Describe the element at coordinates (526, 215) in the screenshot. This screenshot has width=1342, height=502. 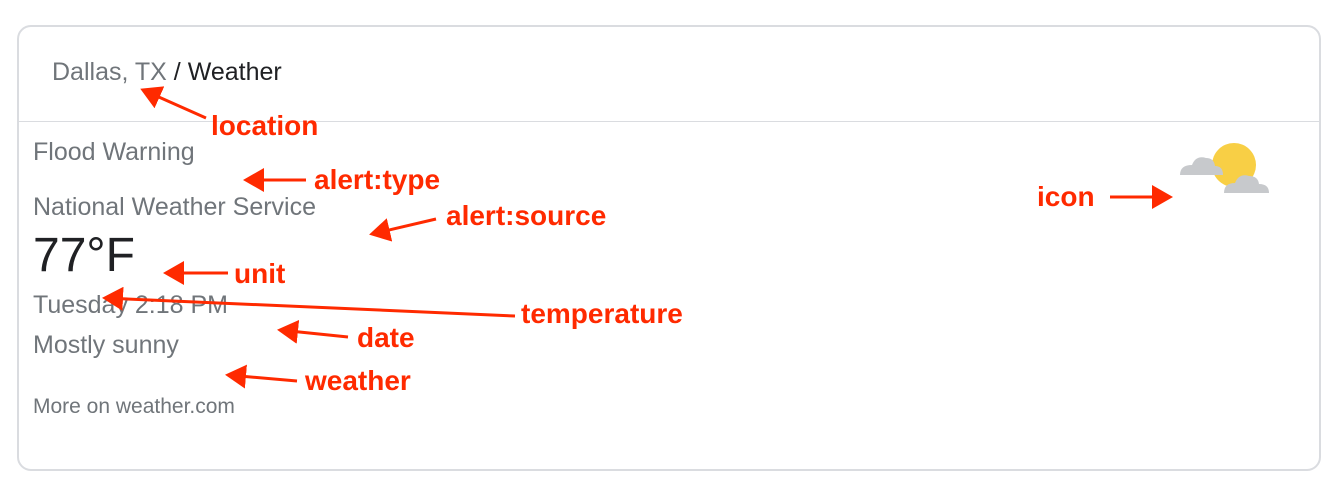
I see `annotation-alert-source: alert:source` at that location.